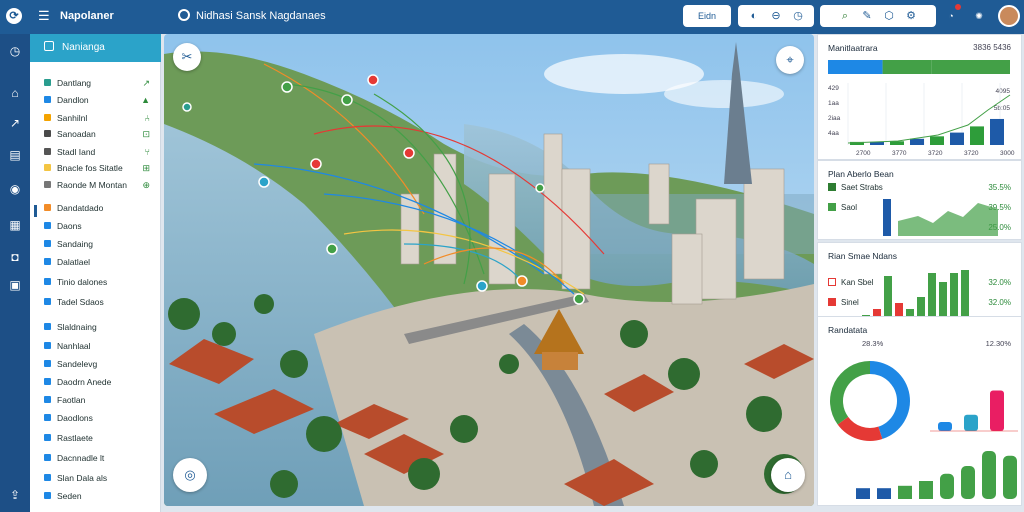  Describe the element at coordinates (187, 57) in the screenshot. I see `measure-tool-icon: ✂` at that location.